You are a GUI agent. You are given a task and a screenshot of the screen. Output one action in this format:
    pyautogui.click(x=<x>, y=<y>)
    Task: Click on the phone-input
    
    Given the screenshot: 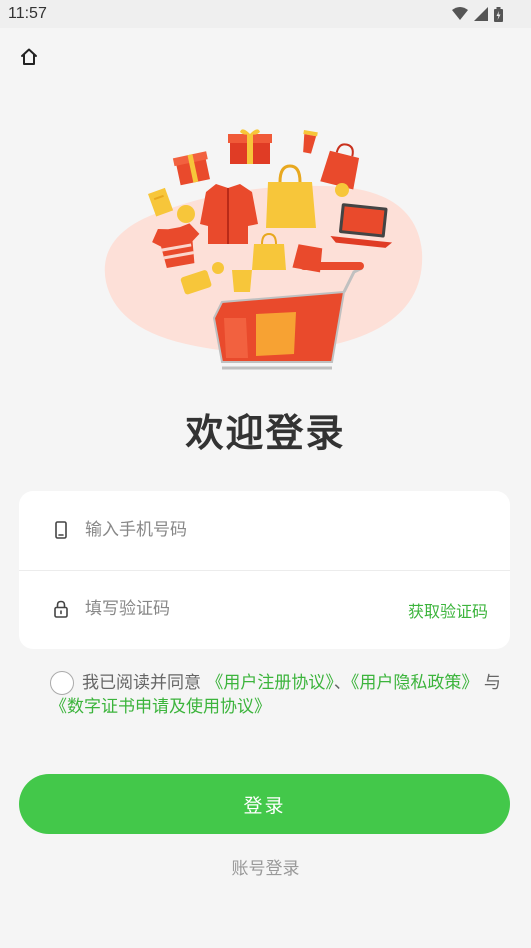 What is the action you would take?
    pyautogui.click(x=235, y=530)
    